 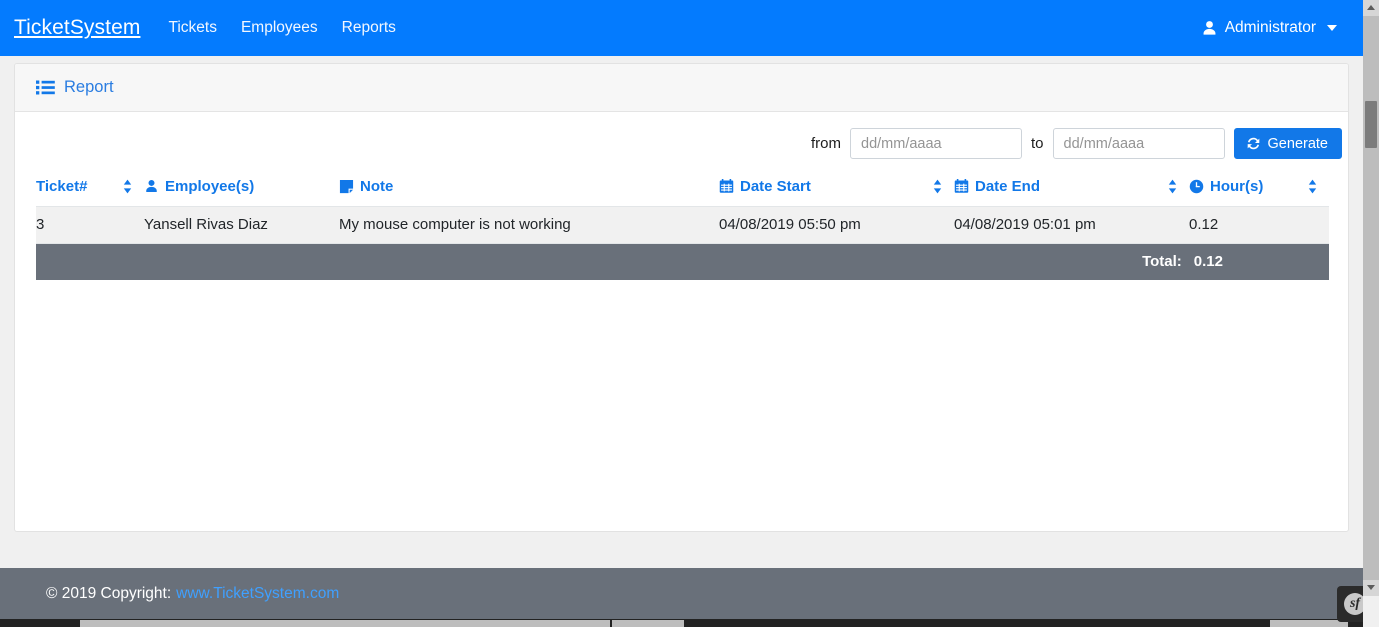 I want to click on sort-icon-ticket, so click(x=133, y=186).